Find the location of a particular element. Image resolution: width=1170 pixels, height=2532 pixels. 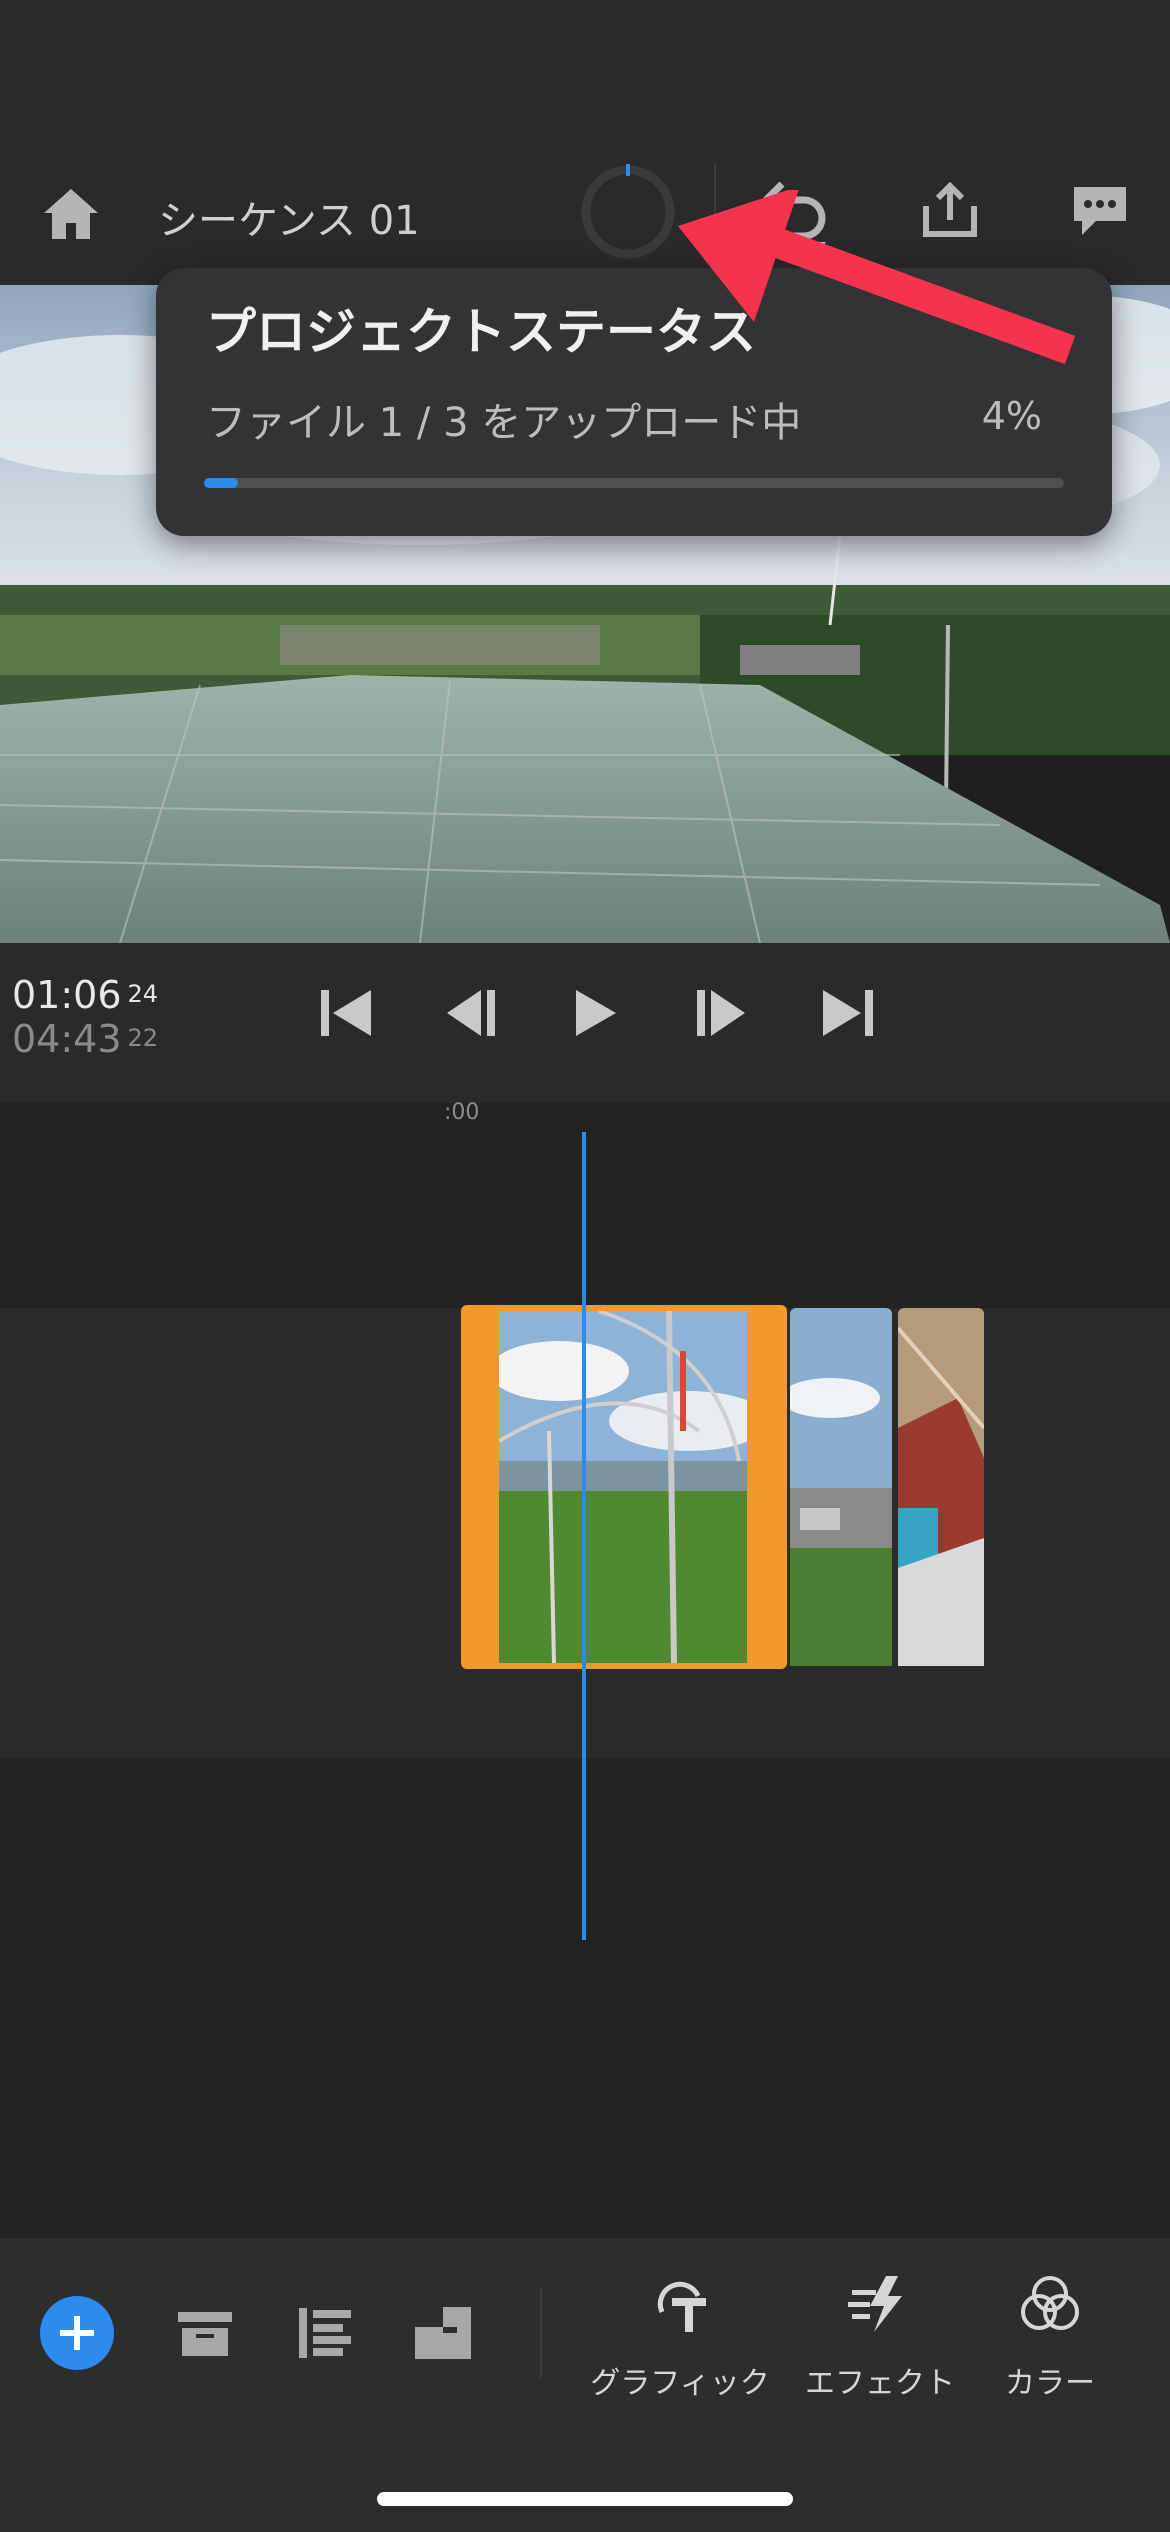

crop-layers-icon is located at coordinates (443, 2333).